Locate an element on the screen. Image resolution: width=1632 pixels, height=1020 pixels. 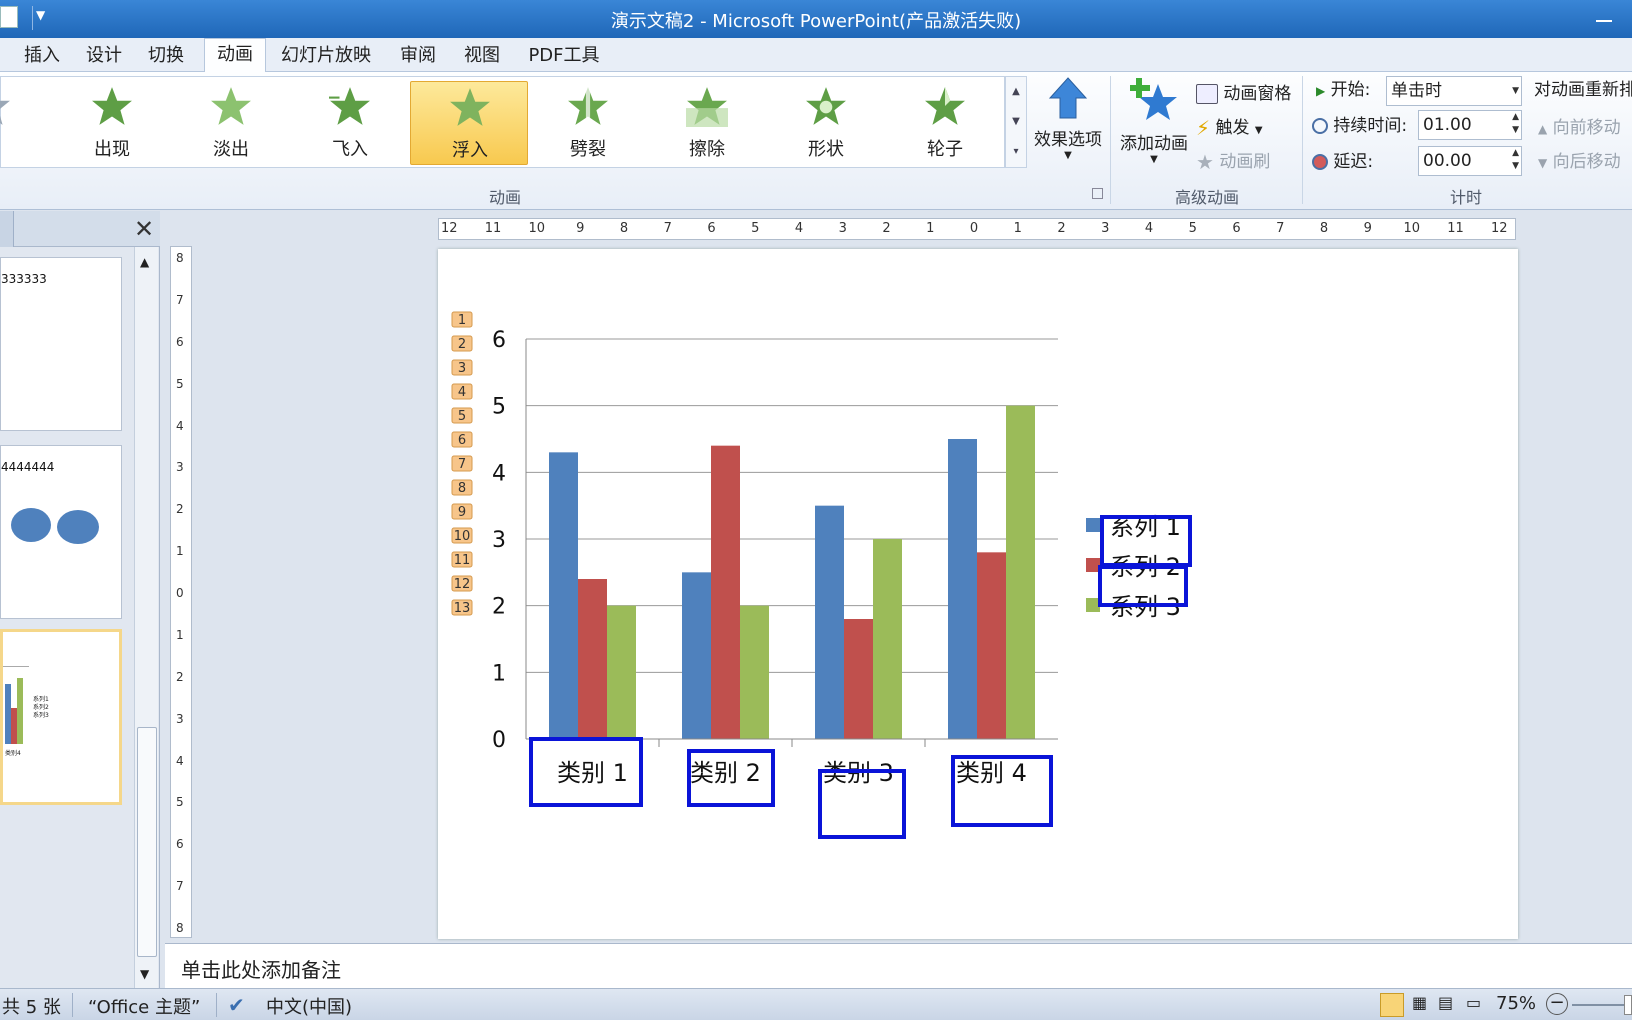
trigger-label: 触发 is located at coordinates (1232, 128).